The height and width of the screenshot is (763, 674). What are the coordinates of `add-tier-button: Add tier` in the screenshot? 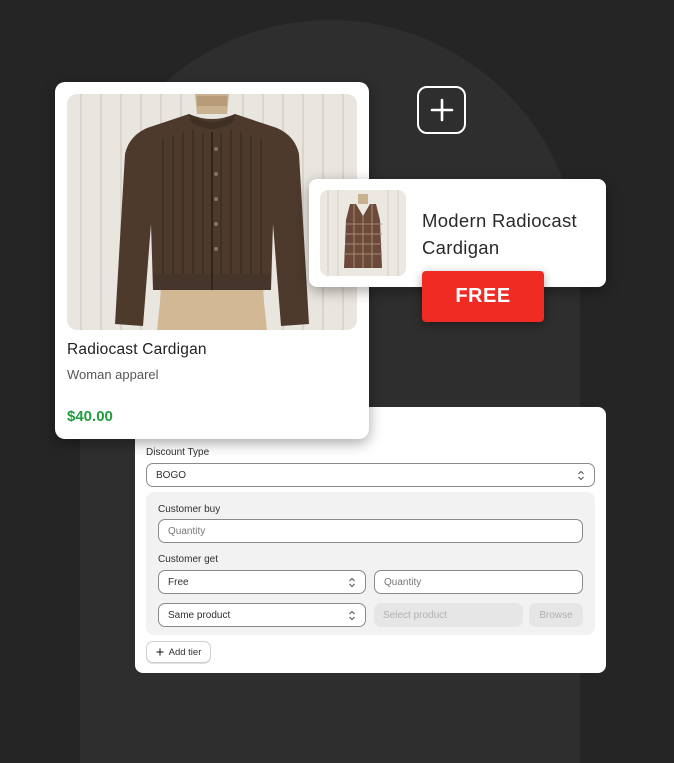 It's located at (178, 652).